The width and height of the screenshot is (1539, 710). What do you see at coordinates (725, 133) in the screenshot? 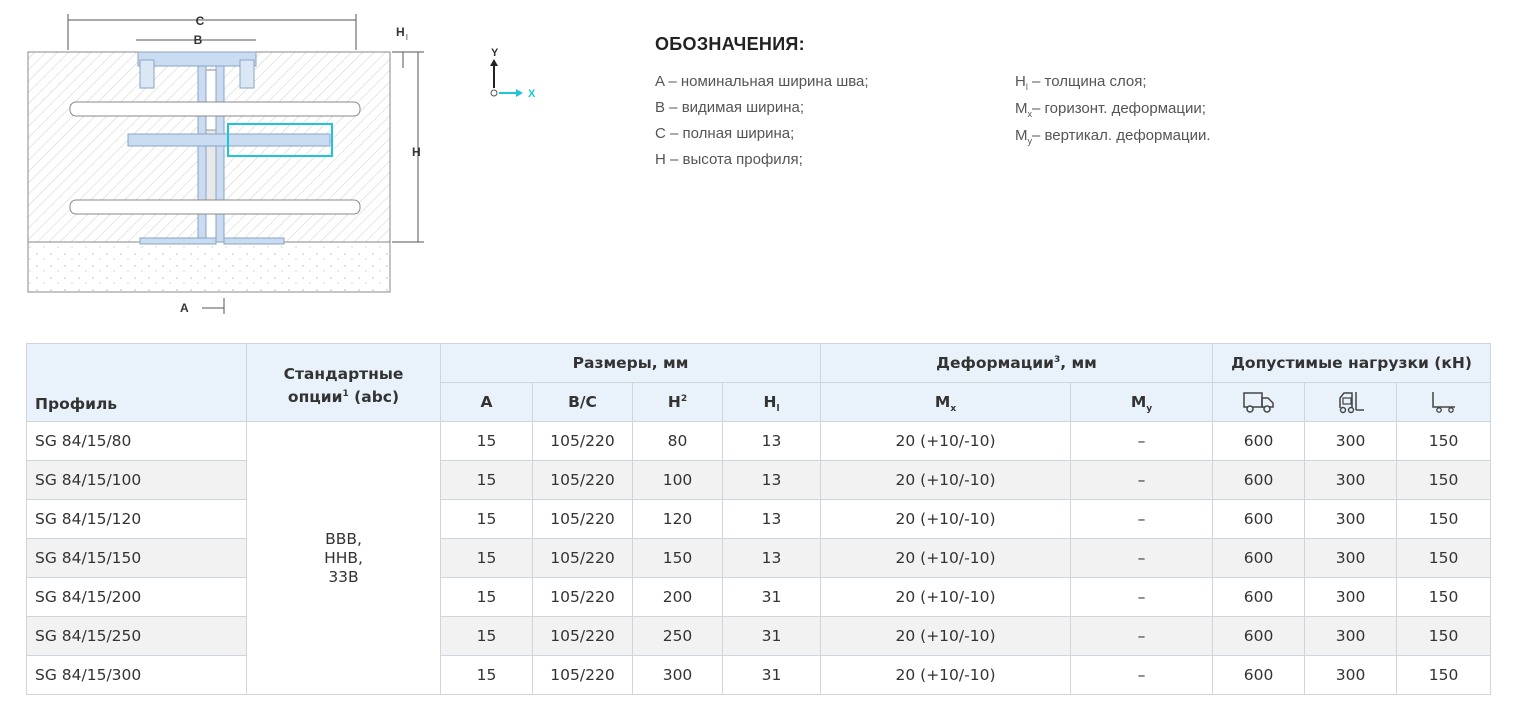
I see `legend-item-c: C – полная ширина;` at bounding box center [725, 133].